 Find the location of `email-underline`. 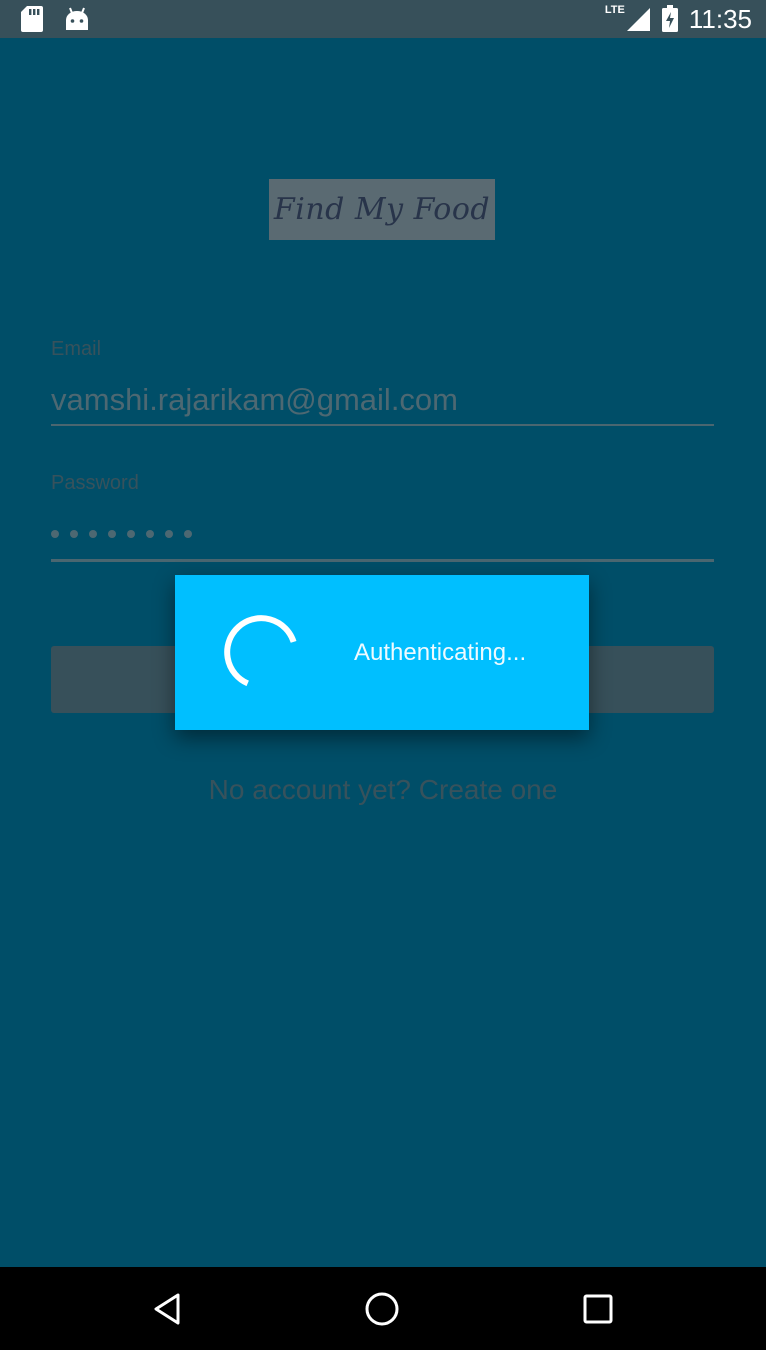

email-underline is located at coordinates (382, 425).